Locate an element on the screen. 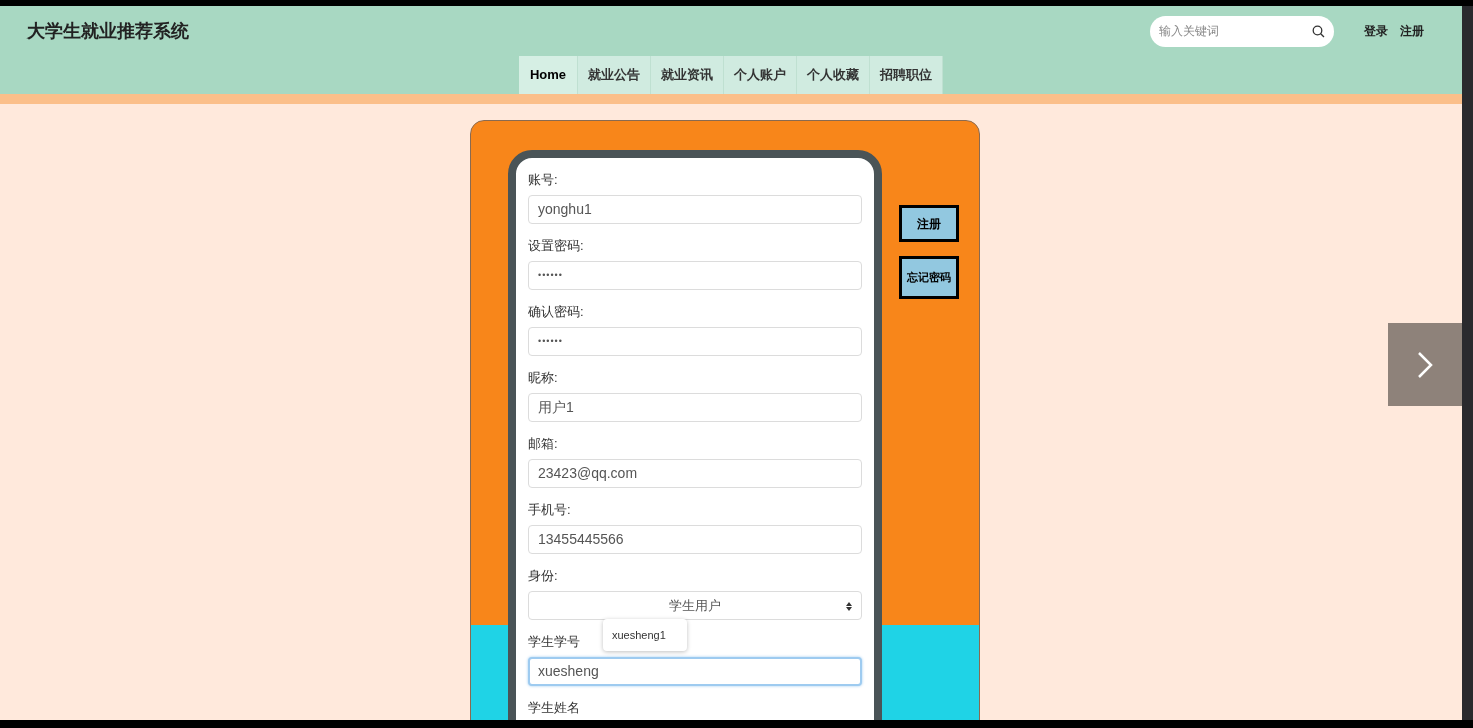 This screenshot has width=1473, height=728. nav-tab: 招聘职位 is located at coordinates (907, 75).